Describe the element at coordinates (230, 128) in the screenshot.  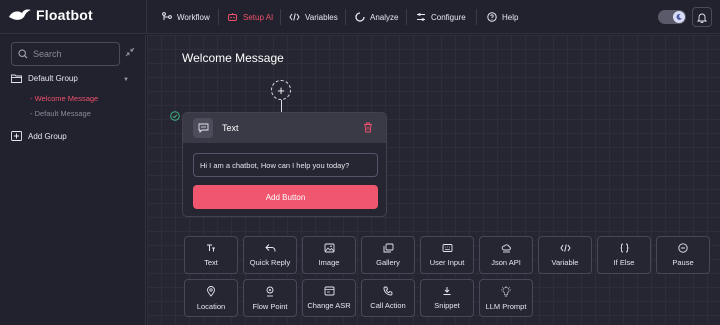
I see `card-title: Text` at that location.